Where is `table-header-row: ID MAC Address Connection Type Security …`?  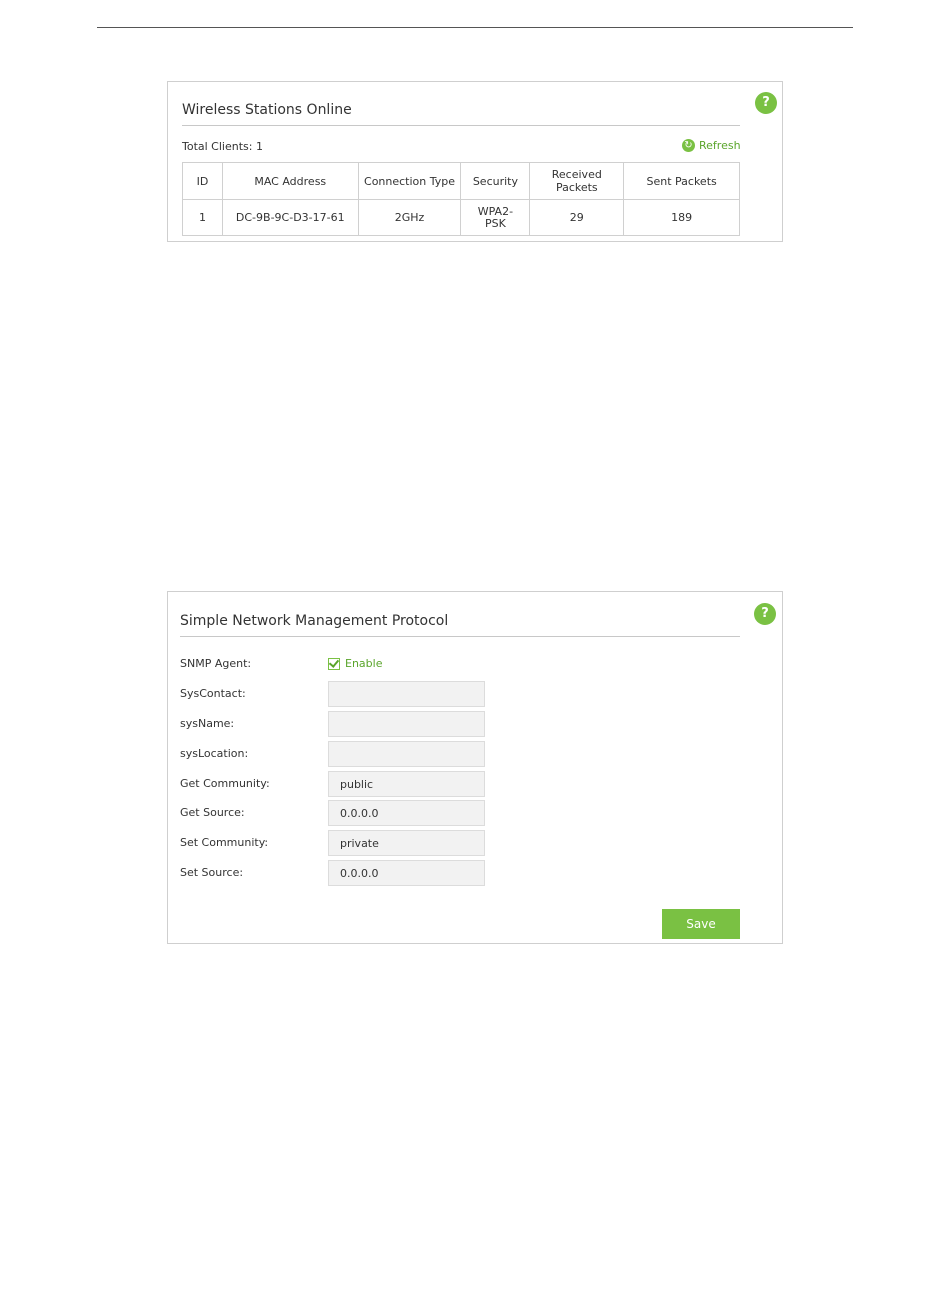
table-header-row: ID MAC Address Connection Type Security … is located at coordinates (461, 181).